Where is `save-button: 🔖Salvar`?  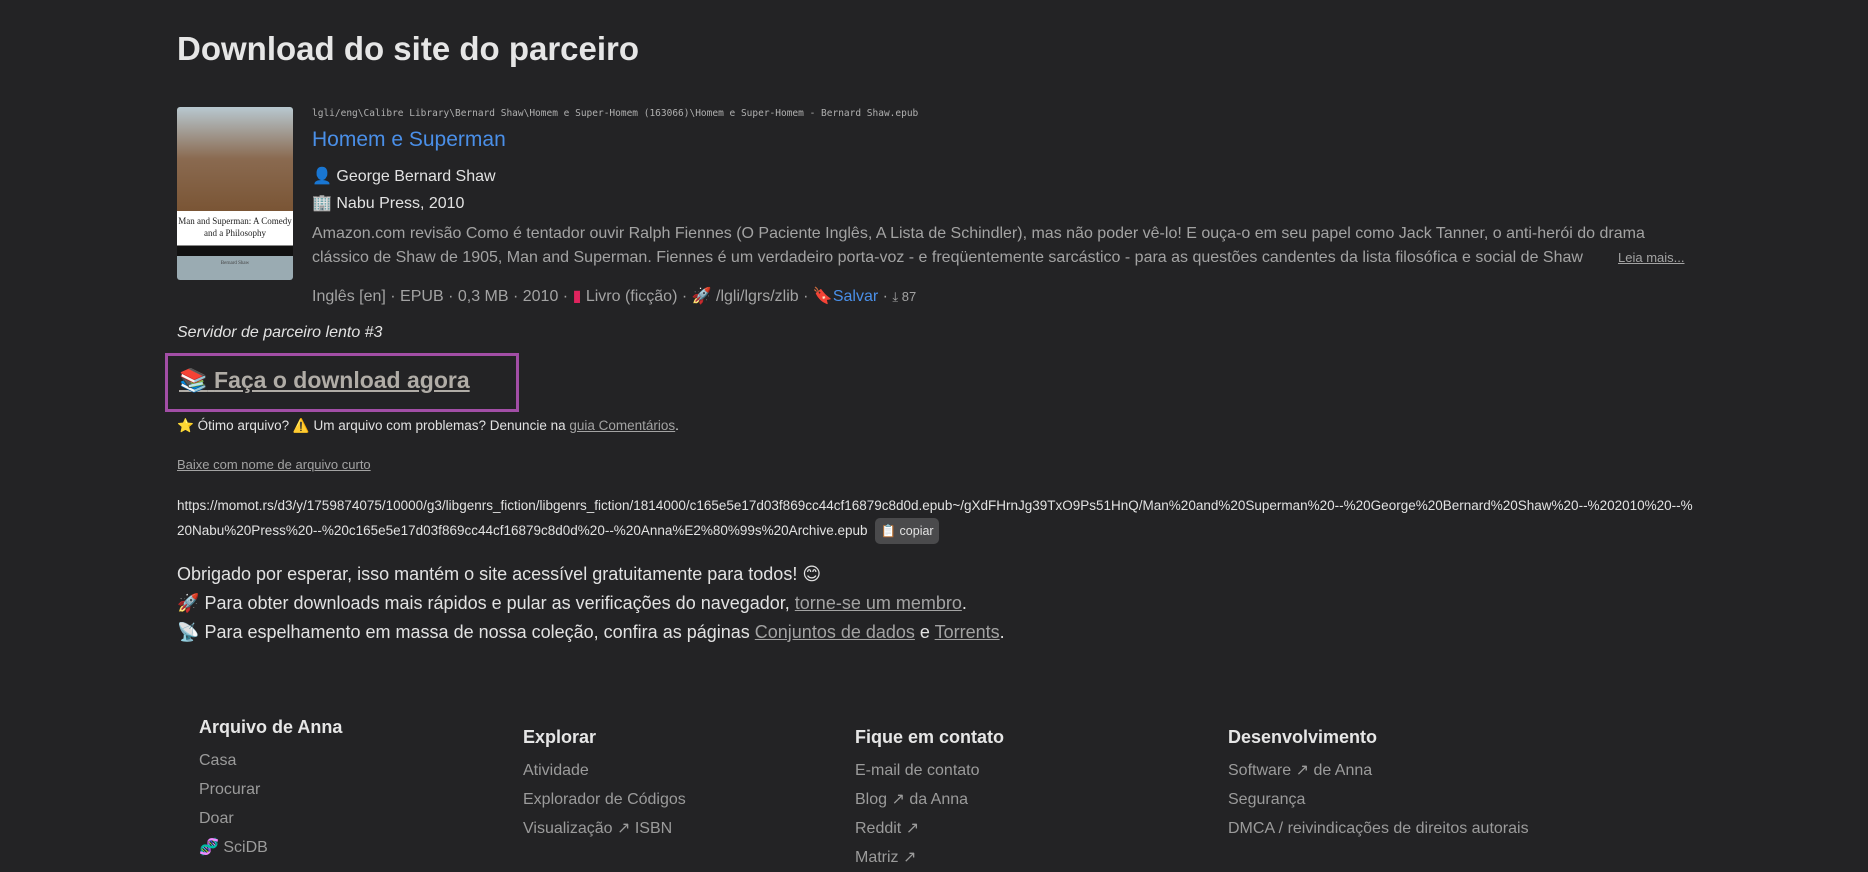
save-button: 🔖Salvar is located at coordinates (845, 296).